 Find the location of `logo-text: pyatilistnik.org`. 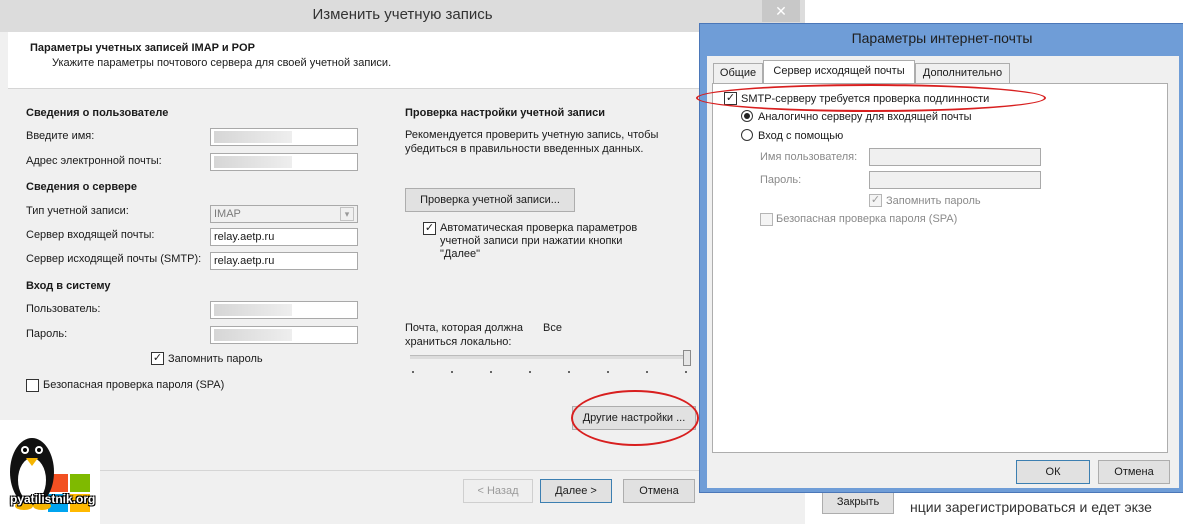

logo-text: pyatilistnik.org is located at coordinates (53, 499).